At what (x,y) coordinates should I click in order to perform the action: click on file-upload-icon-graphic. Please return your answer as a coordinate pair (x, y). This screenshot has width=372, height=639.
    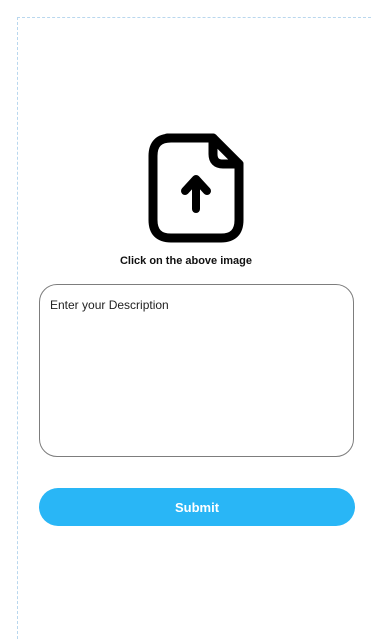
    Looking at the image, I should click on (196, 188).